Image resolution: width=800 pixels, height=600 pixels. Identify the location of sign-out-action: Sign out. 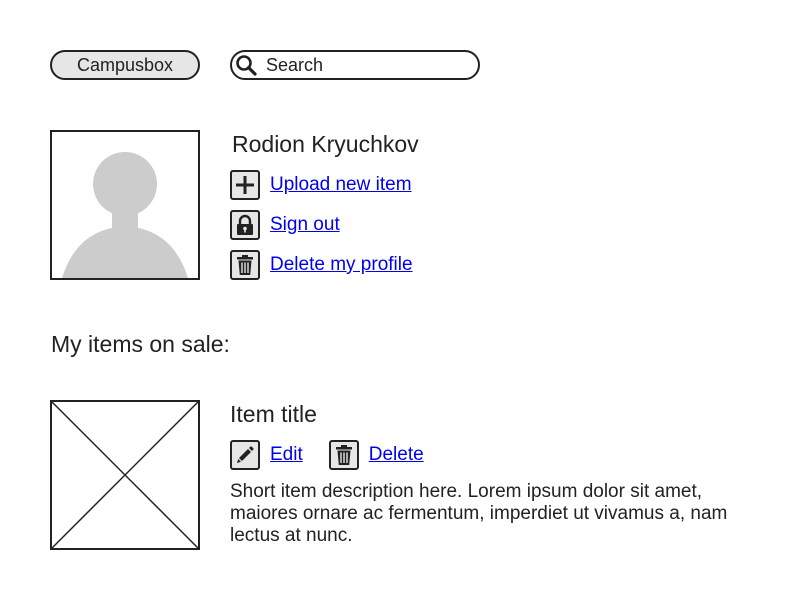
(285, 225).